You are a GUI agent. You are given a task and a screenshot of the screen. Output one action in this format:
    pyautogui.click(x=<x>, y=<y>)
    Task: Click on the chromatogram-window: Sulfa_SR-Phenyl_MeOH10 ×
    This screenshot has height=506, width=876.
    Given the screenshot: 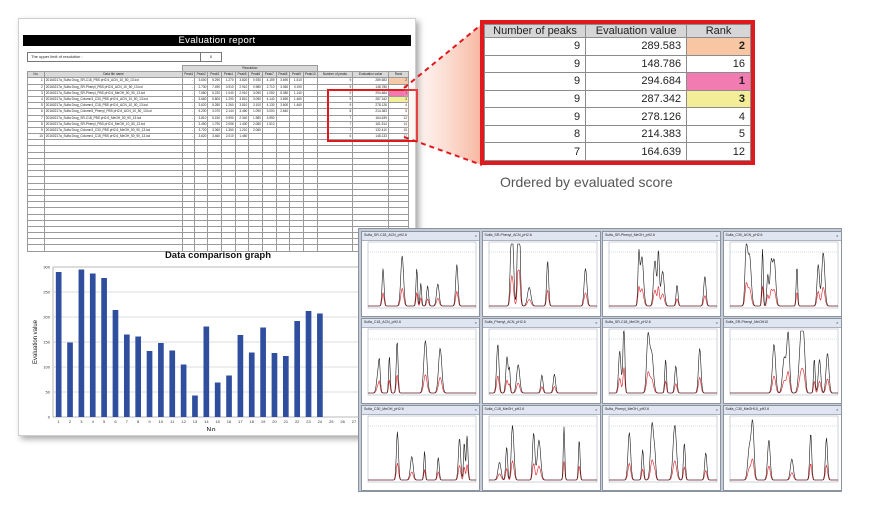 What is the action you would take?
    pyautogui.click(x=782, y=361)
    